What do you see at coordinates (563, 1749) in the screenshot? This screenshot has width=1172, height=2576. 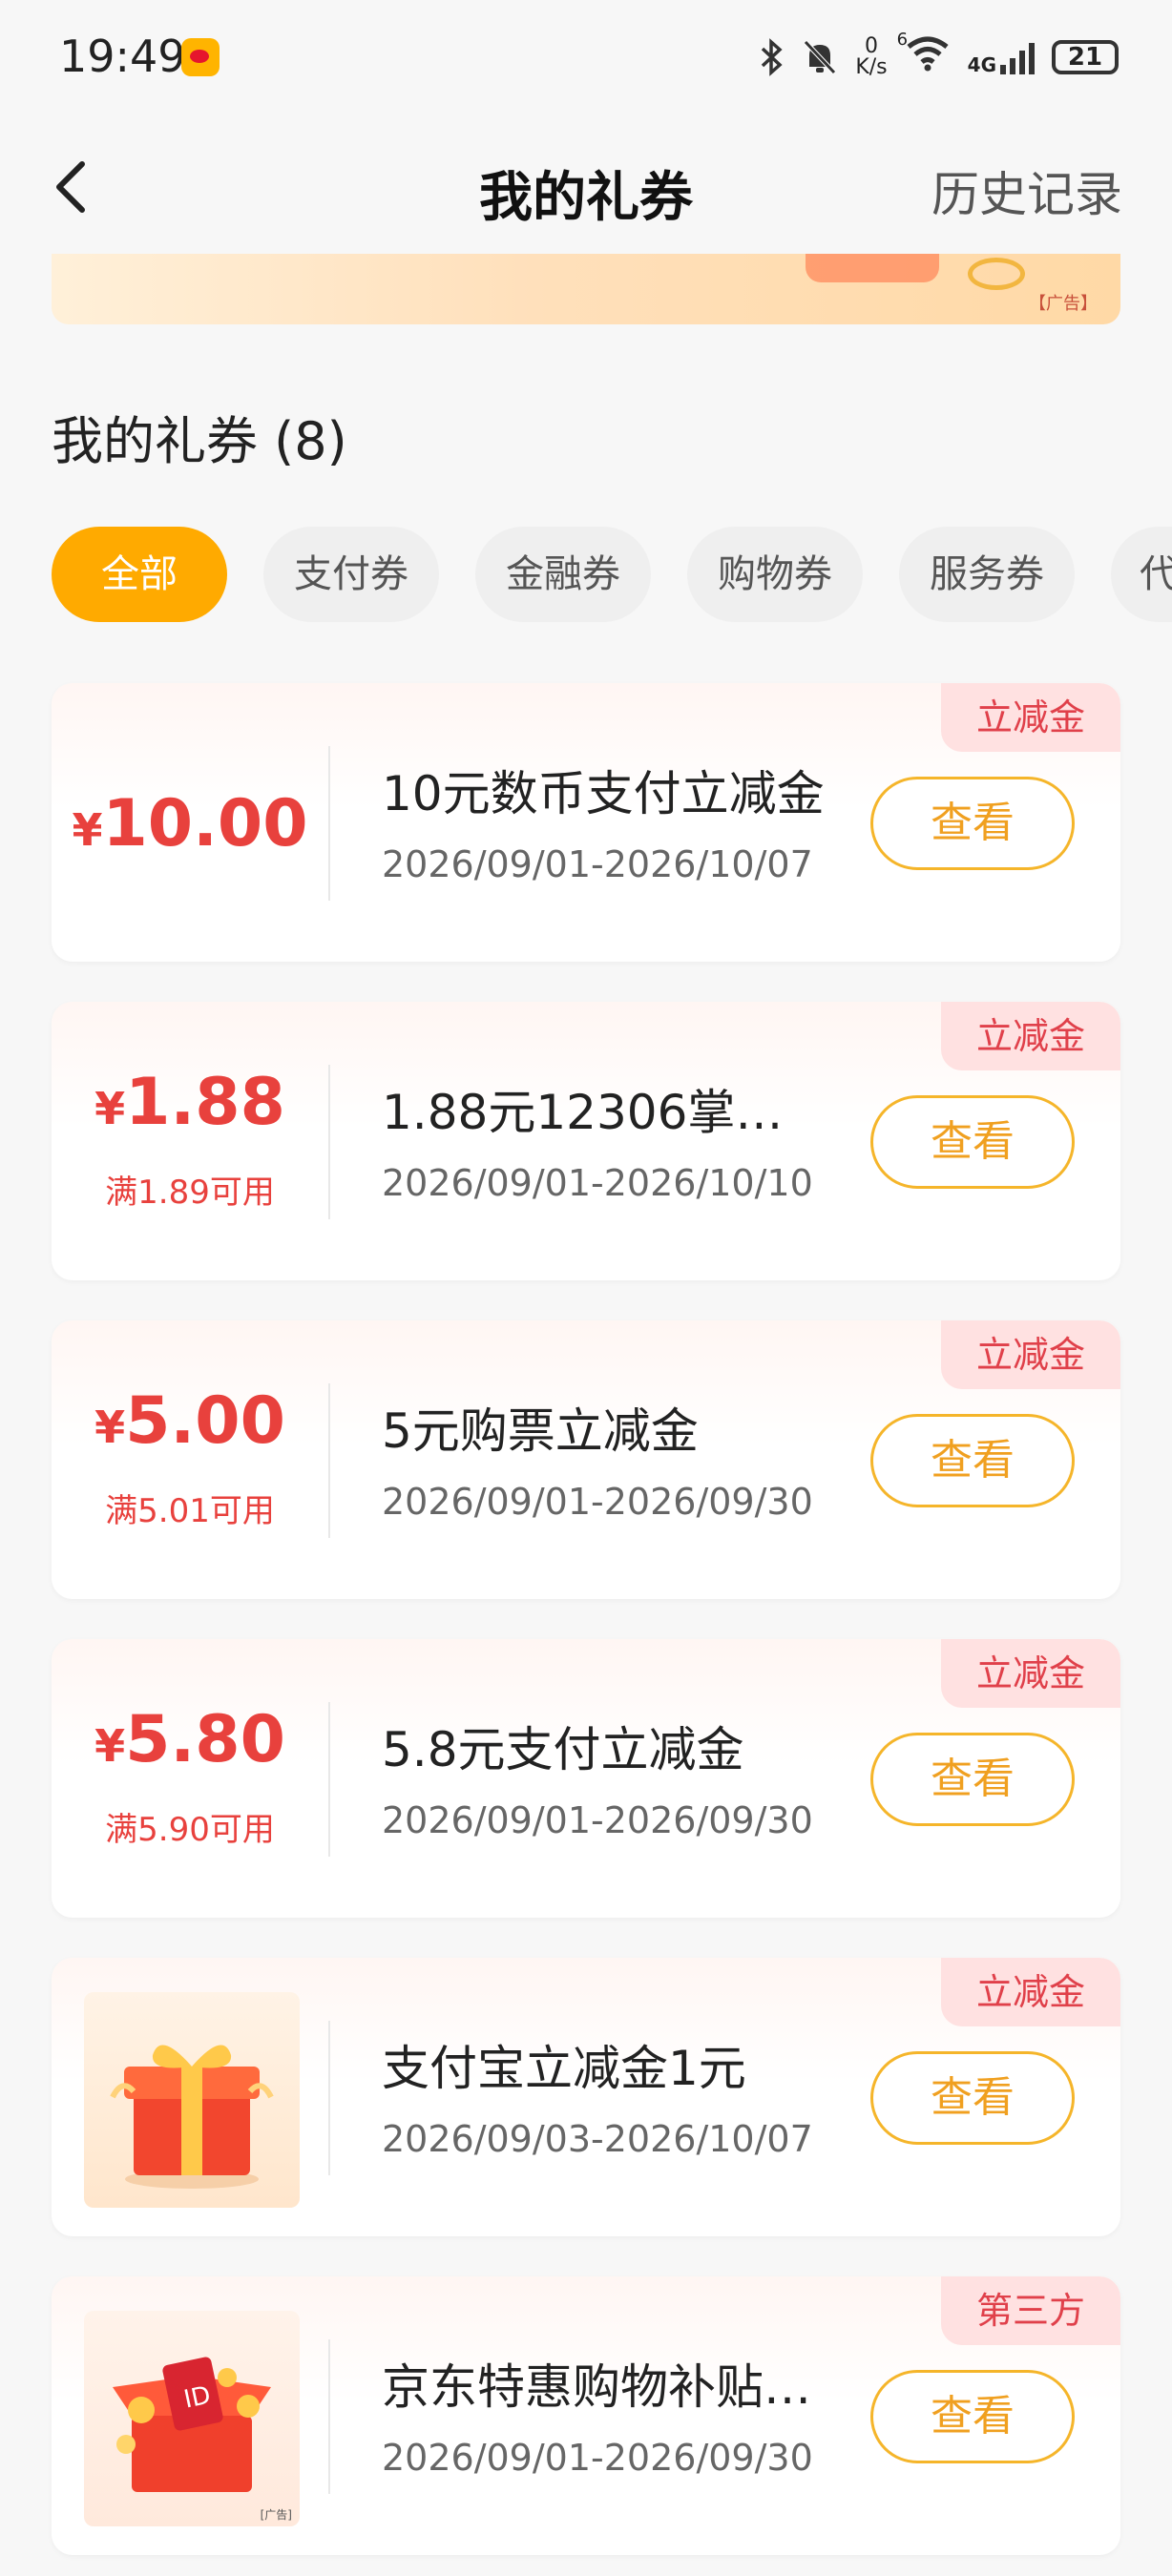 I see `coupon-name: 5.8元支付立减金` at bounding box center [563, 1749].